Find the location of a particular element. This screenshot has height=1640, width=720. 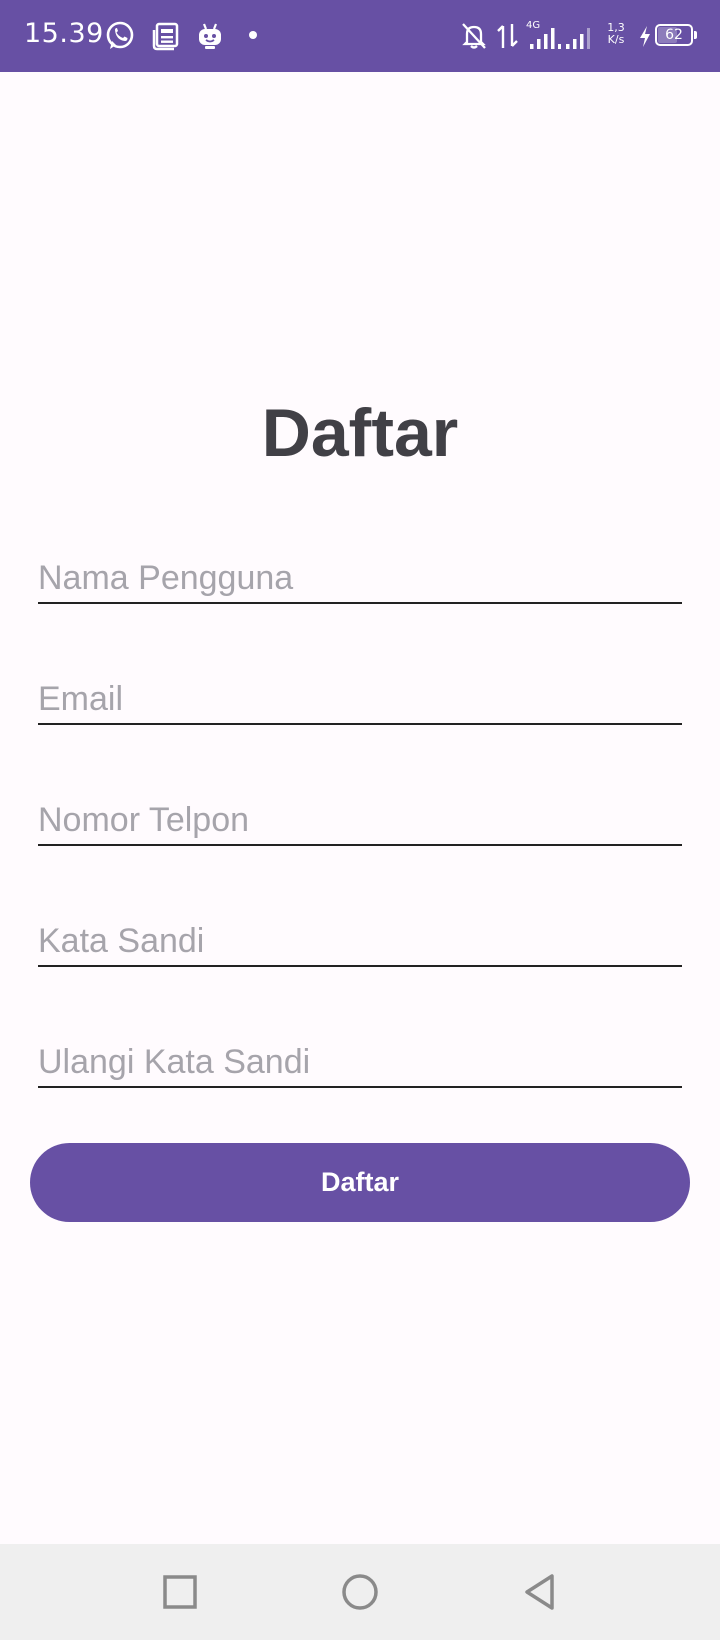

battery-level: 62 is located at coordinates (674, 35).